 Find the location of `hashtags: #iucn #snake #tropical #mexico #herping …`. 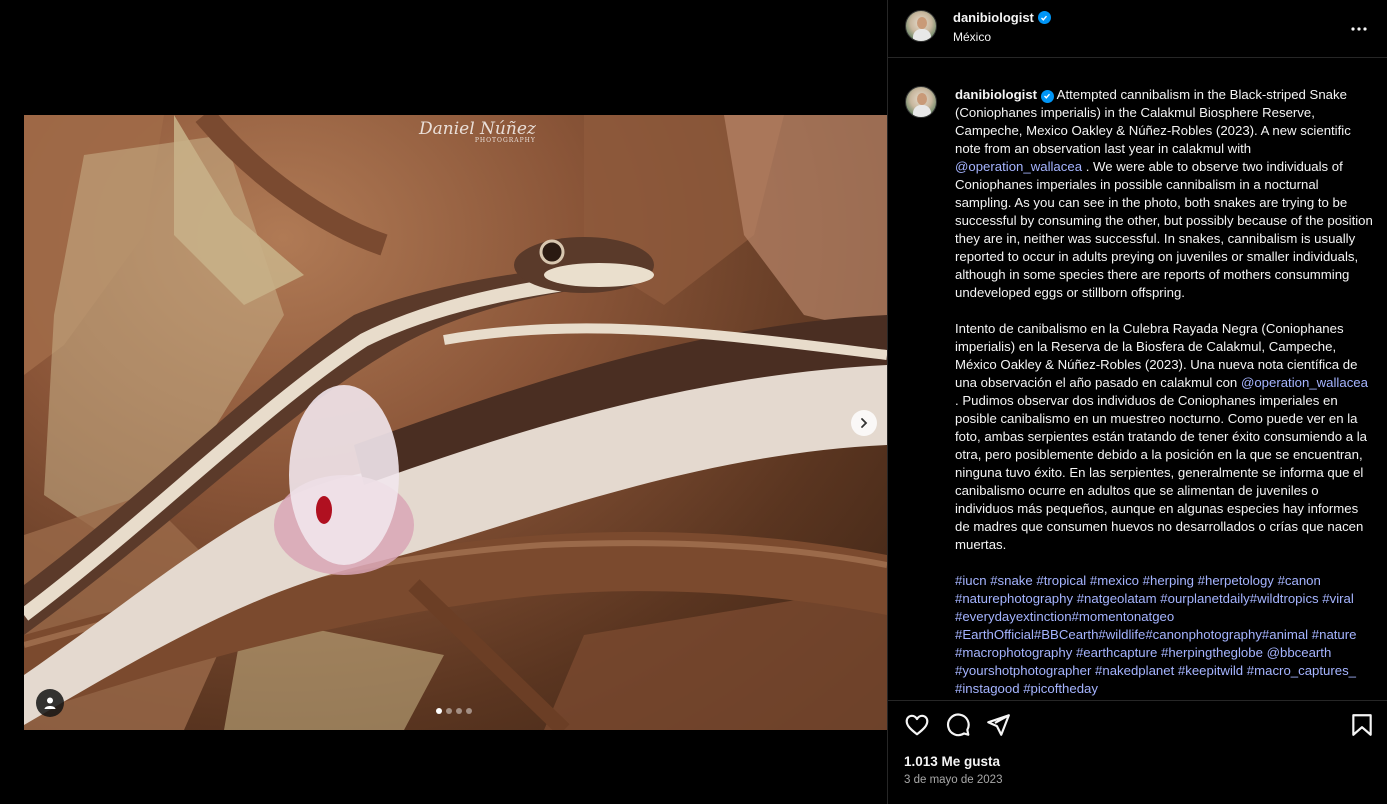

hashtags: #iucn #snake #tropical #mexico #herping … is located at coordinates (1165, 635).